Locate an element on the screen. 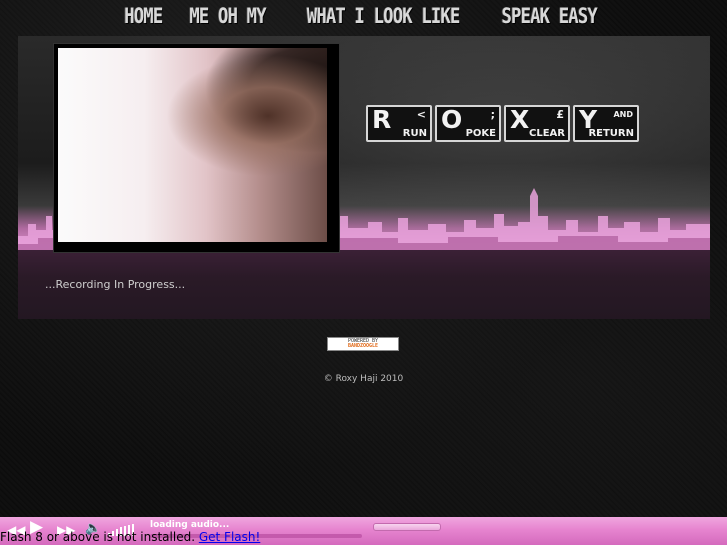 The height and width of the screenshot is (545, 727). key-symbol: < is located at coordinates (421, 114).